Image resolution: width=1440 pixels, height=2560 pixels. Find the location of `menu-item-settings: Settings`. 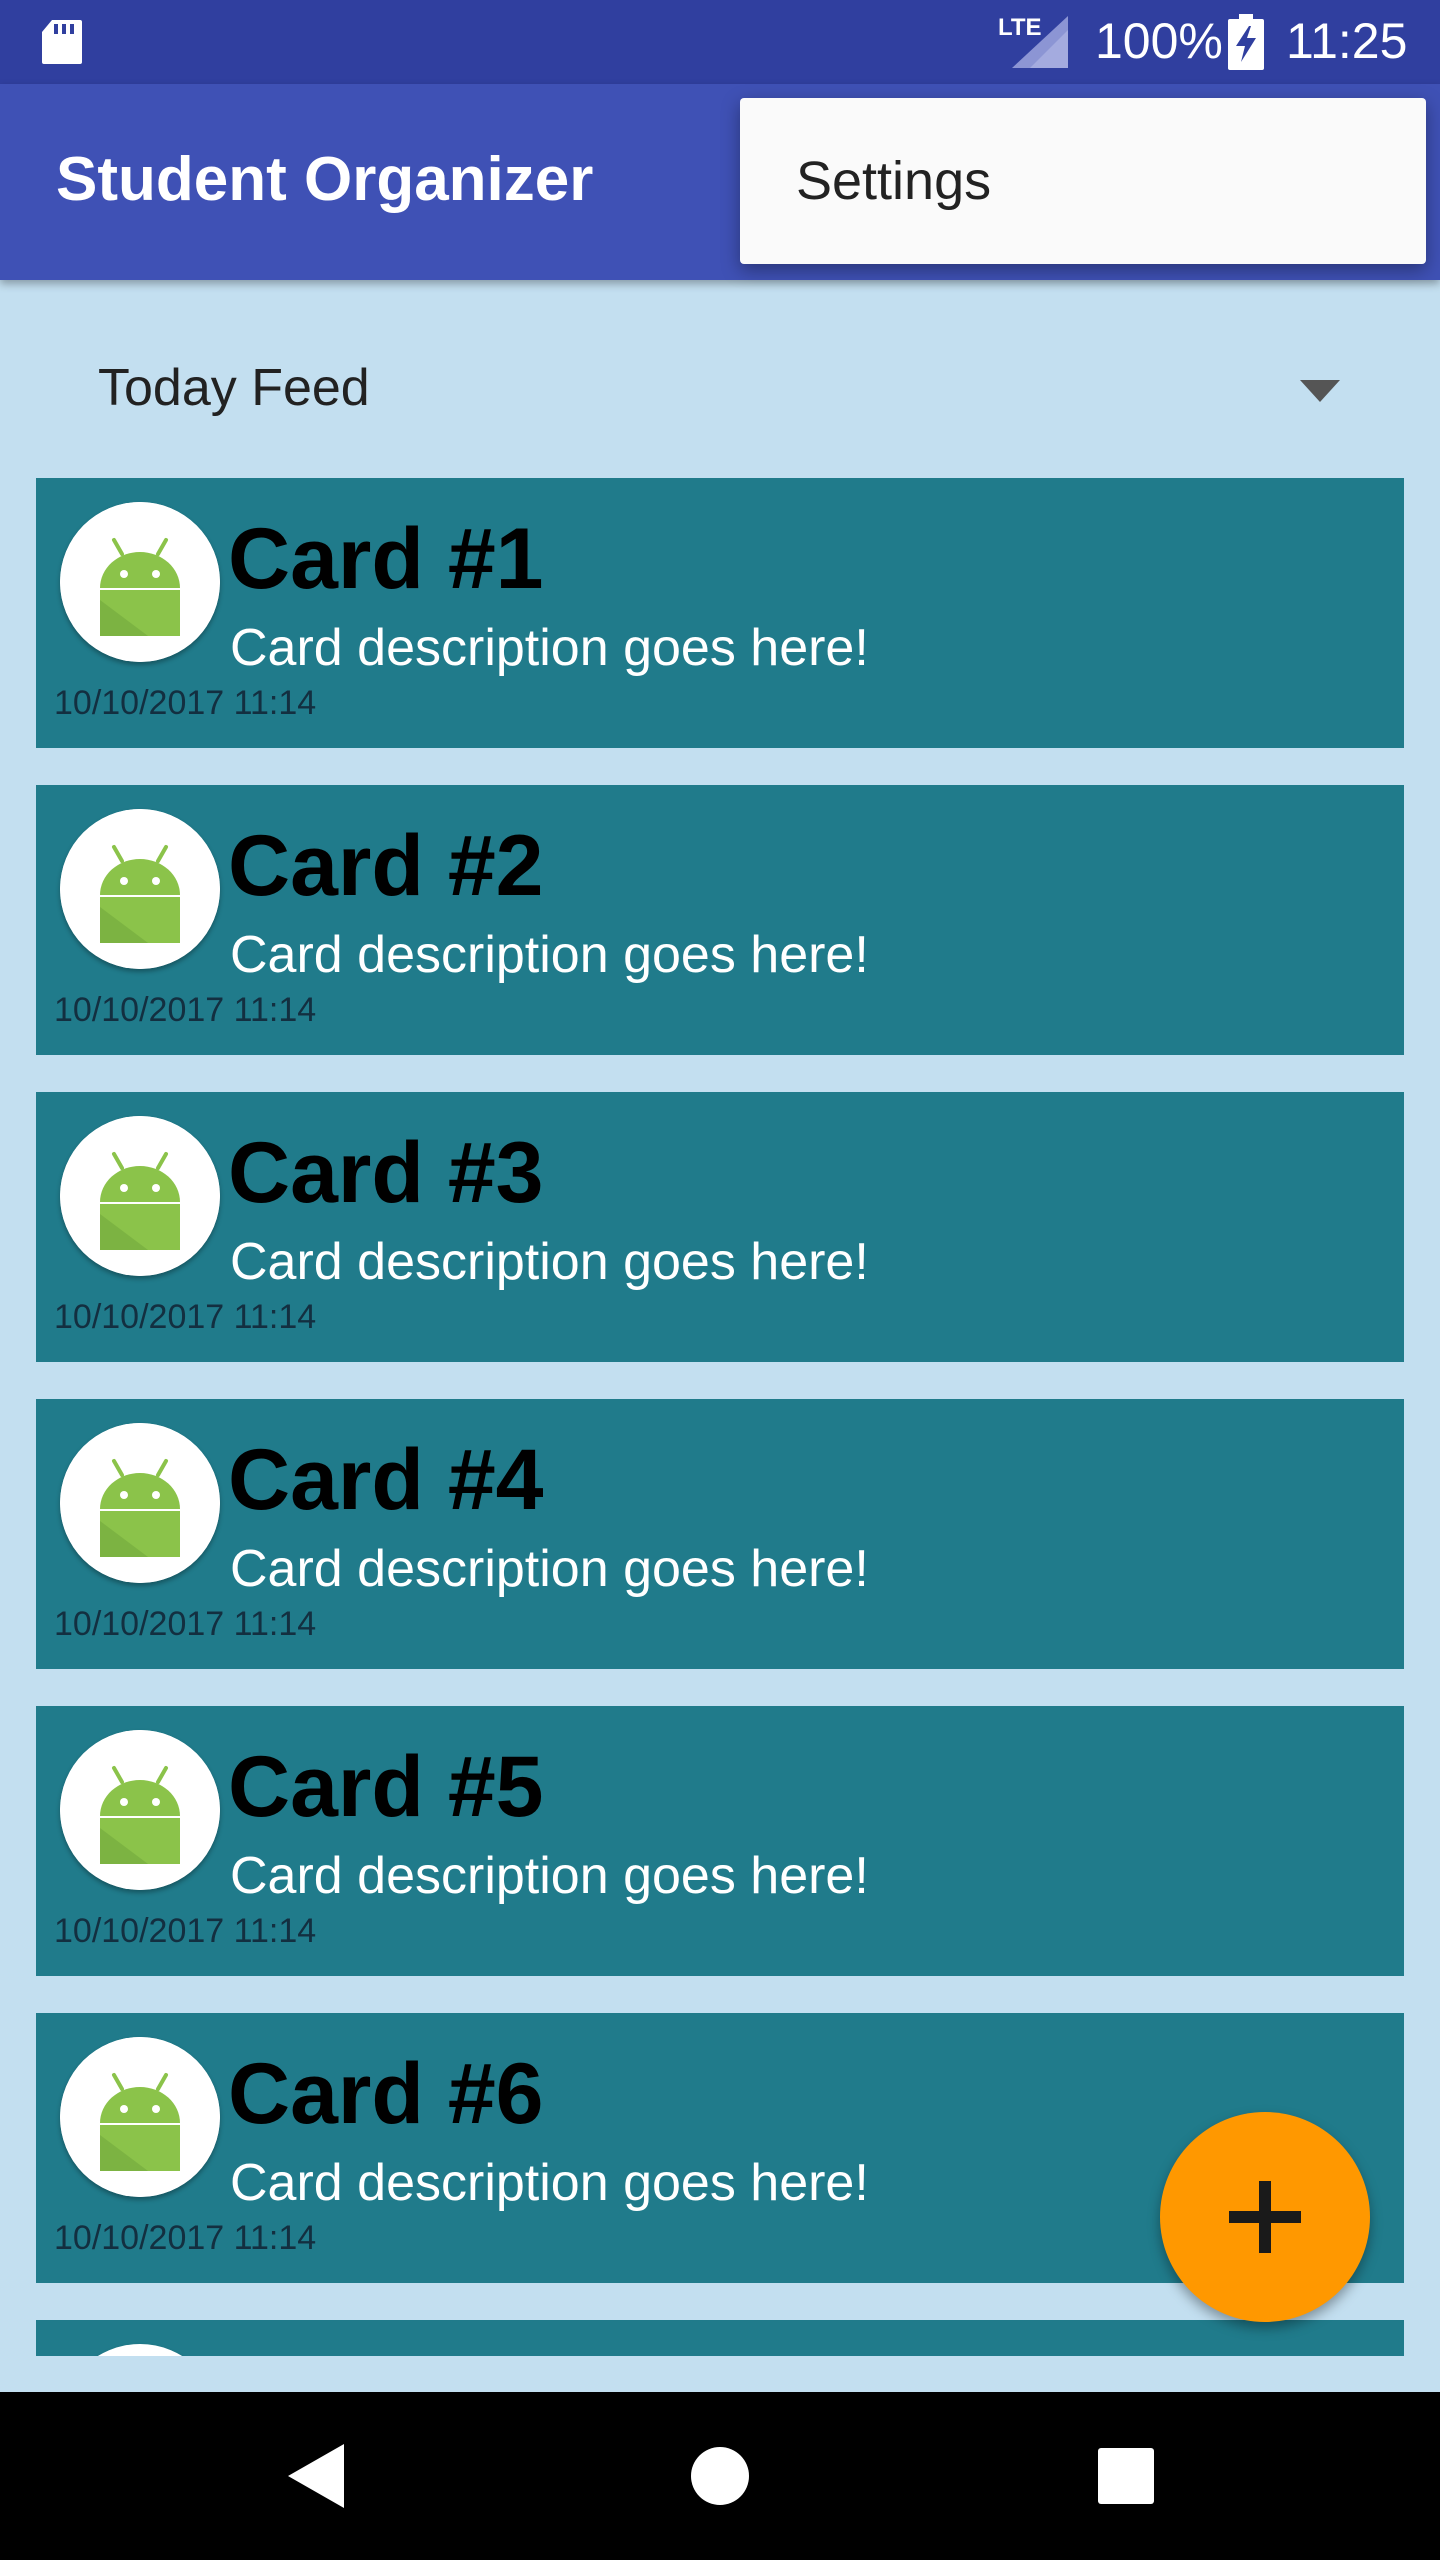

menu-item-settings: Settings is located at coordinates (893, 181).